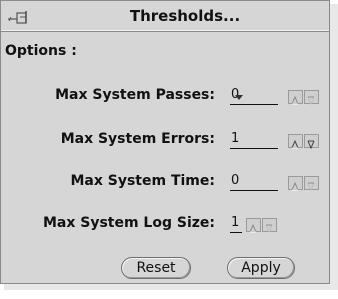  I want to click on max-system-passes-row: Max System Passes: 0, so click(165, 97).